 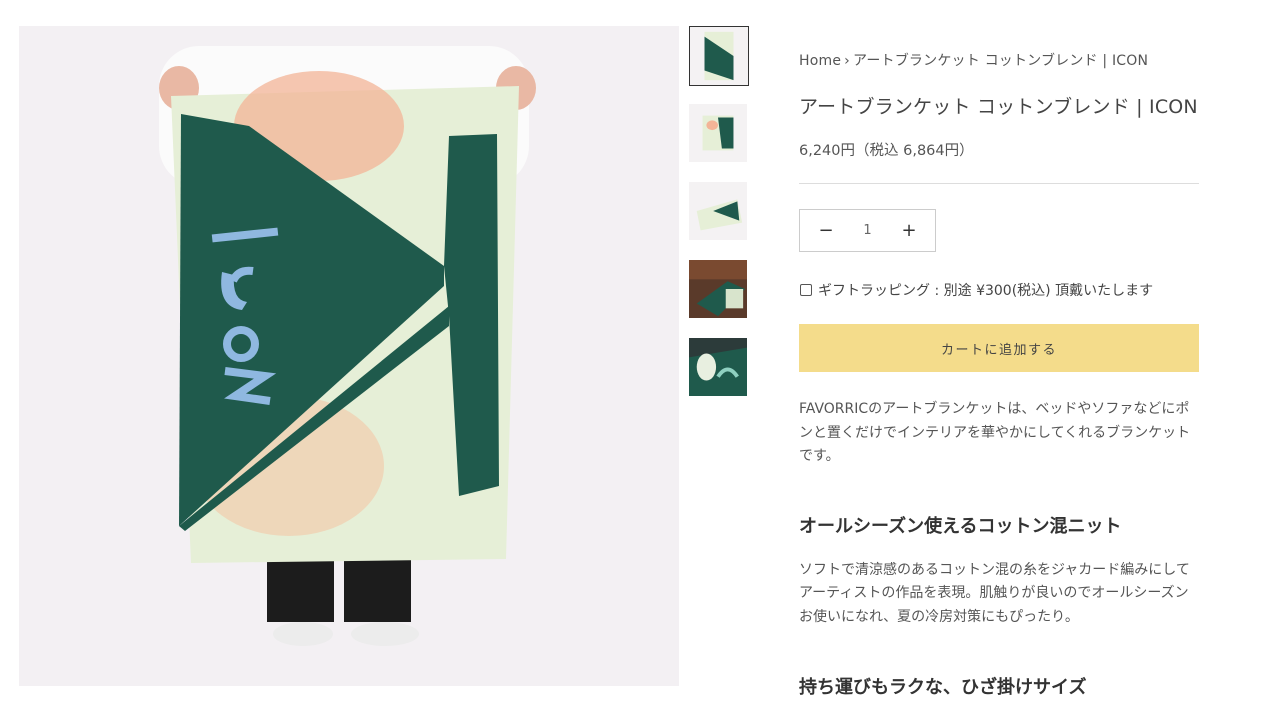 What do you see at coordinates (826, 230) in the screenshot?
I see `minus-icon: −` at bounding box center [826, 230].